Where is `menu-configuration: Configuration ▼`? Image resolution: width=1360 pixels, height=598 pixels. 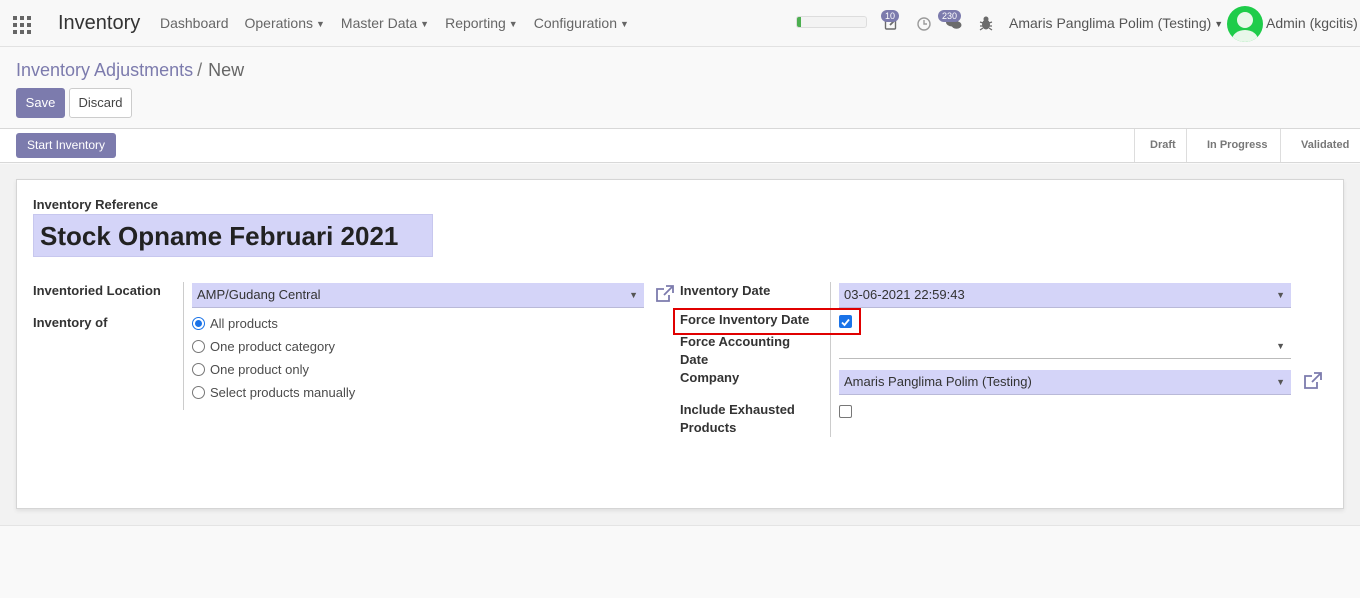 menu-configuration: Configuration ▼ is located at coordinates (581, 23).